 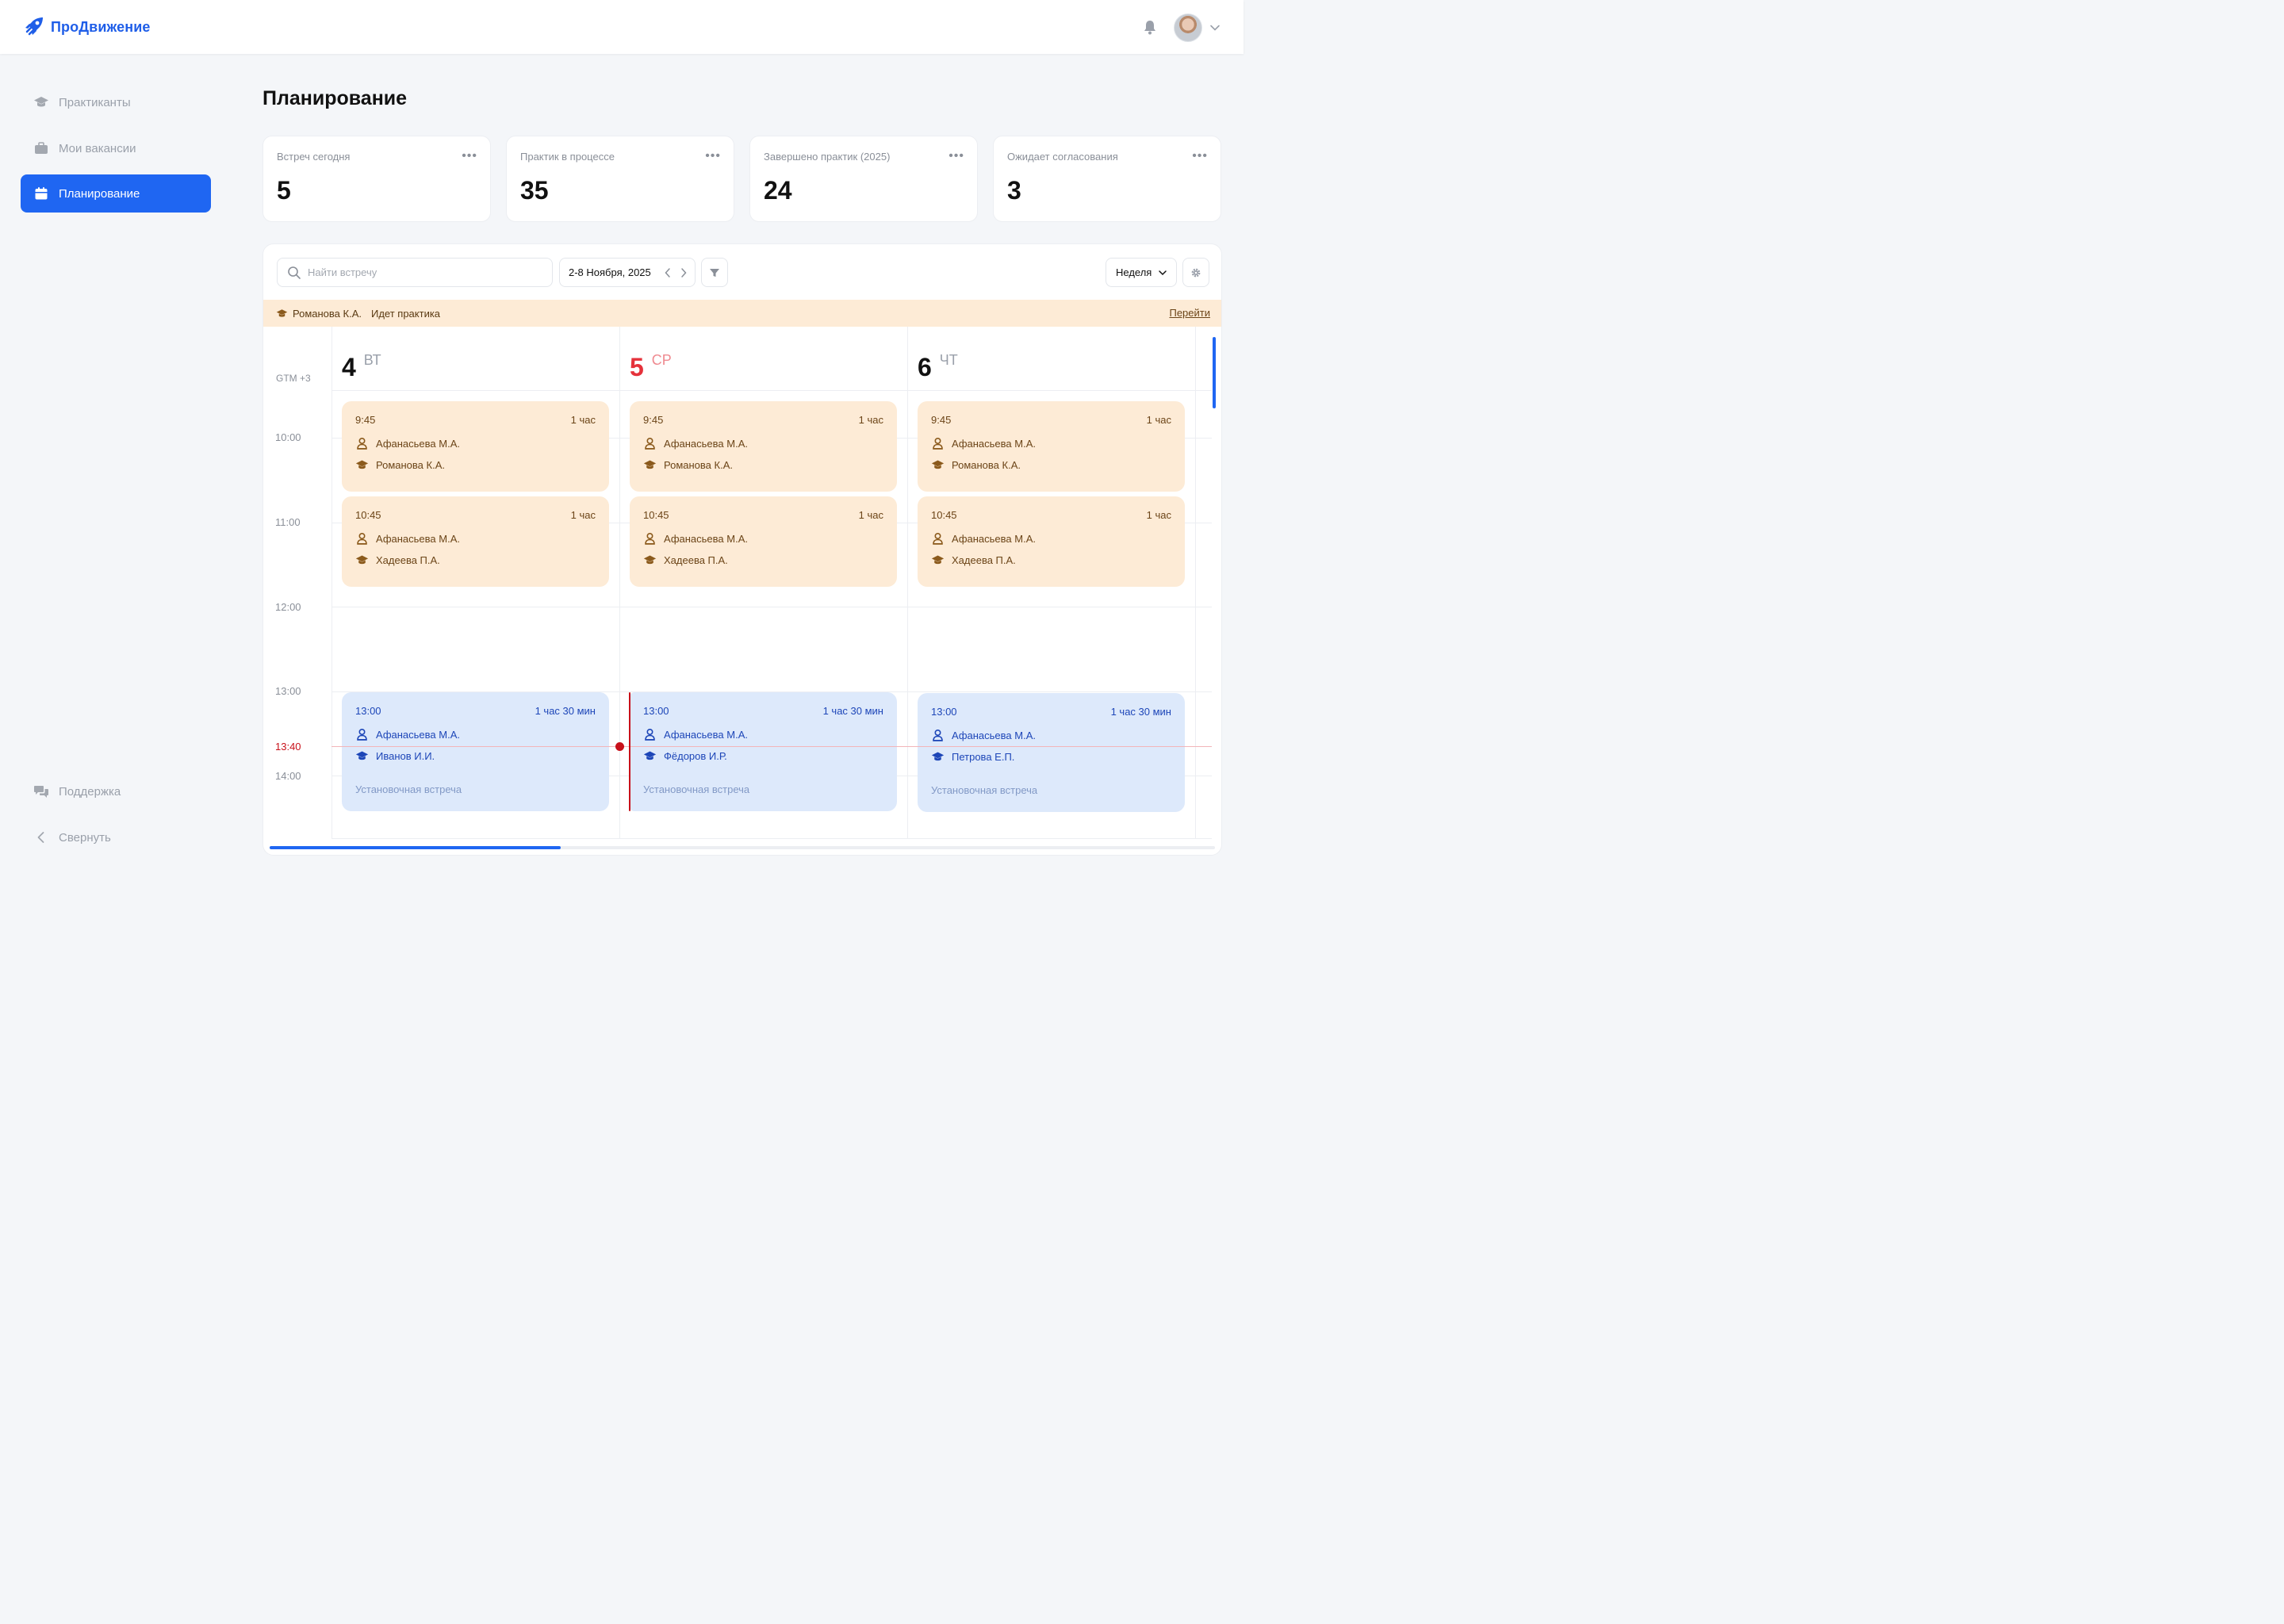 I want to click on sidebar-item-label: Свернуть, so click(x=85, y=837).